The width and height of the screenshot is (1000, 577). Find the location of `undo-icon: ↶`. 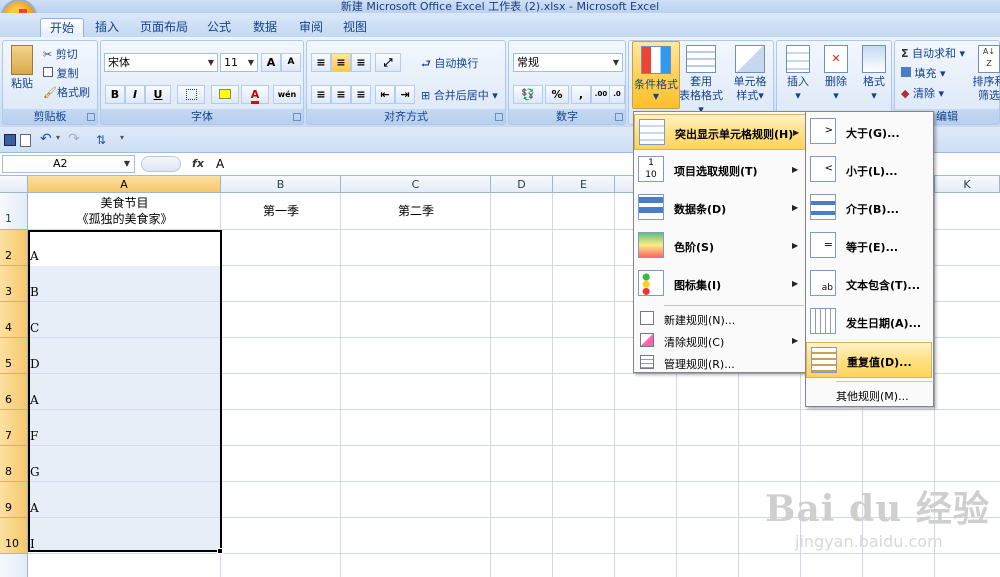

undo-icon: ↶ is located at coordinates (46, 139).